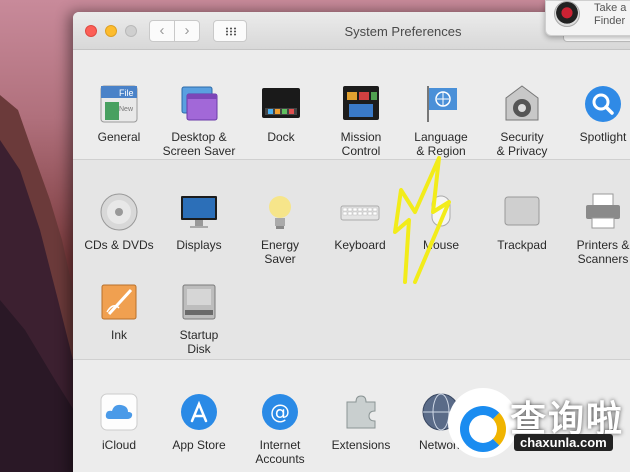 The image size is (630, 472). I want to click on pane-language-region: Language & Region, so click(441, 121).